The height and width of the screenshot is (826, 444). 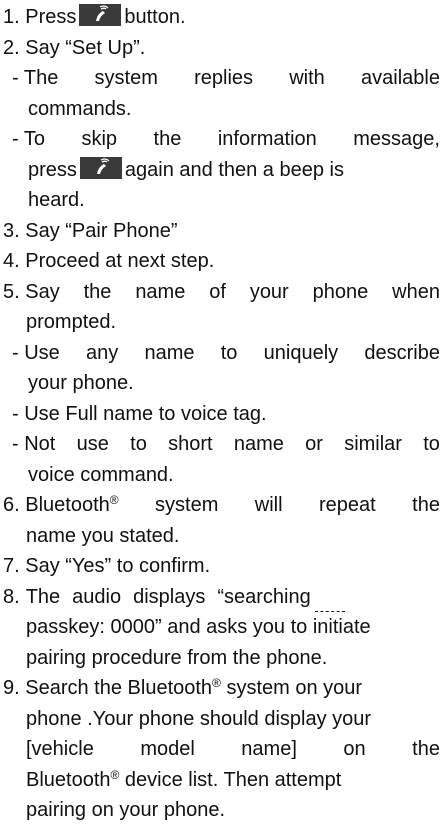 What do you see at coordinates (221, 505) in the screenshot?
I see `step-6: 6. Bluetooth® system will repeat the` at bounding box center [221, 505].